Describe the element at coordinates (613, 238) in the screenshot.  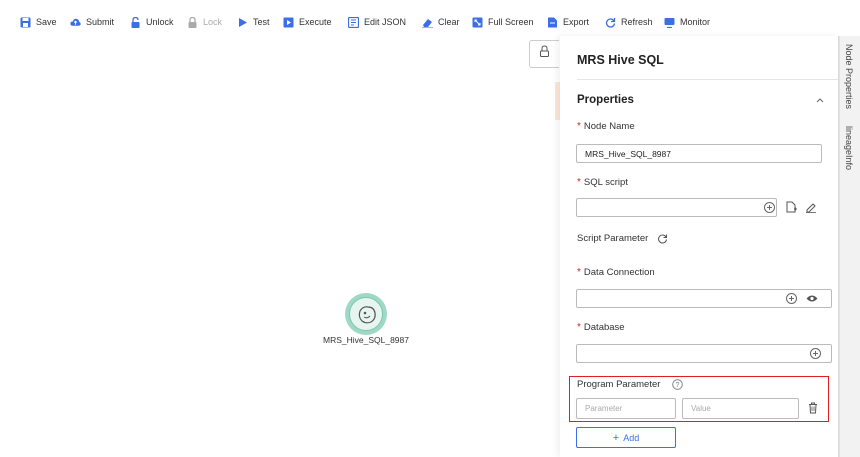
I see `script-parameter-label: Script Parameter` at that location.